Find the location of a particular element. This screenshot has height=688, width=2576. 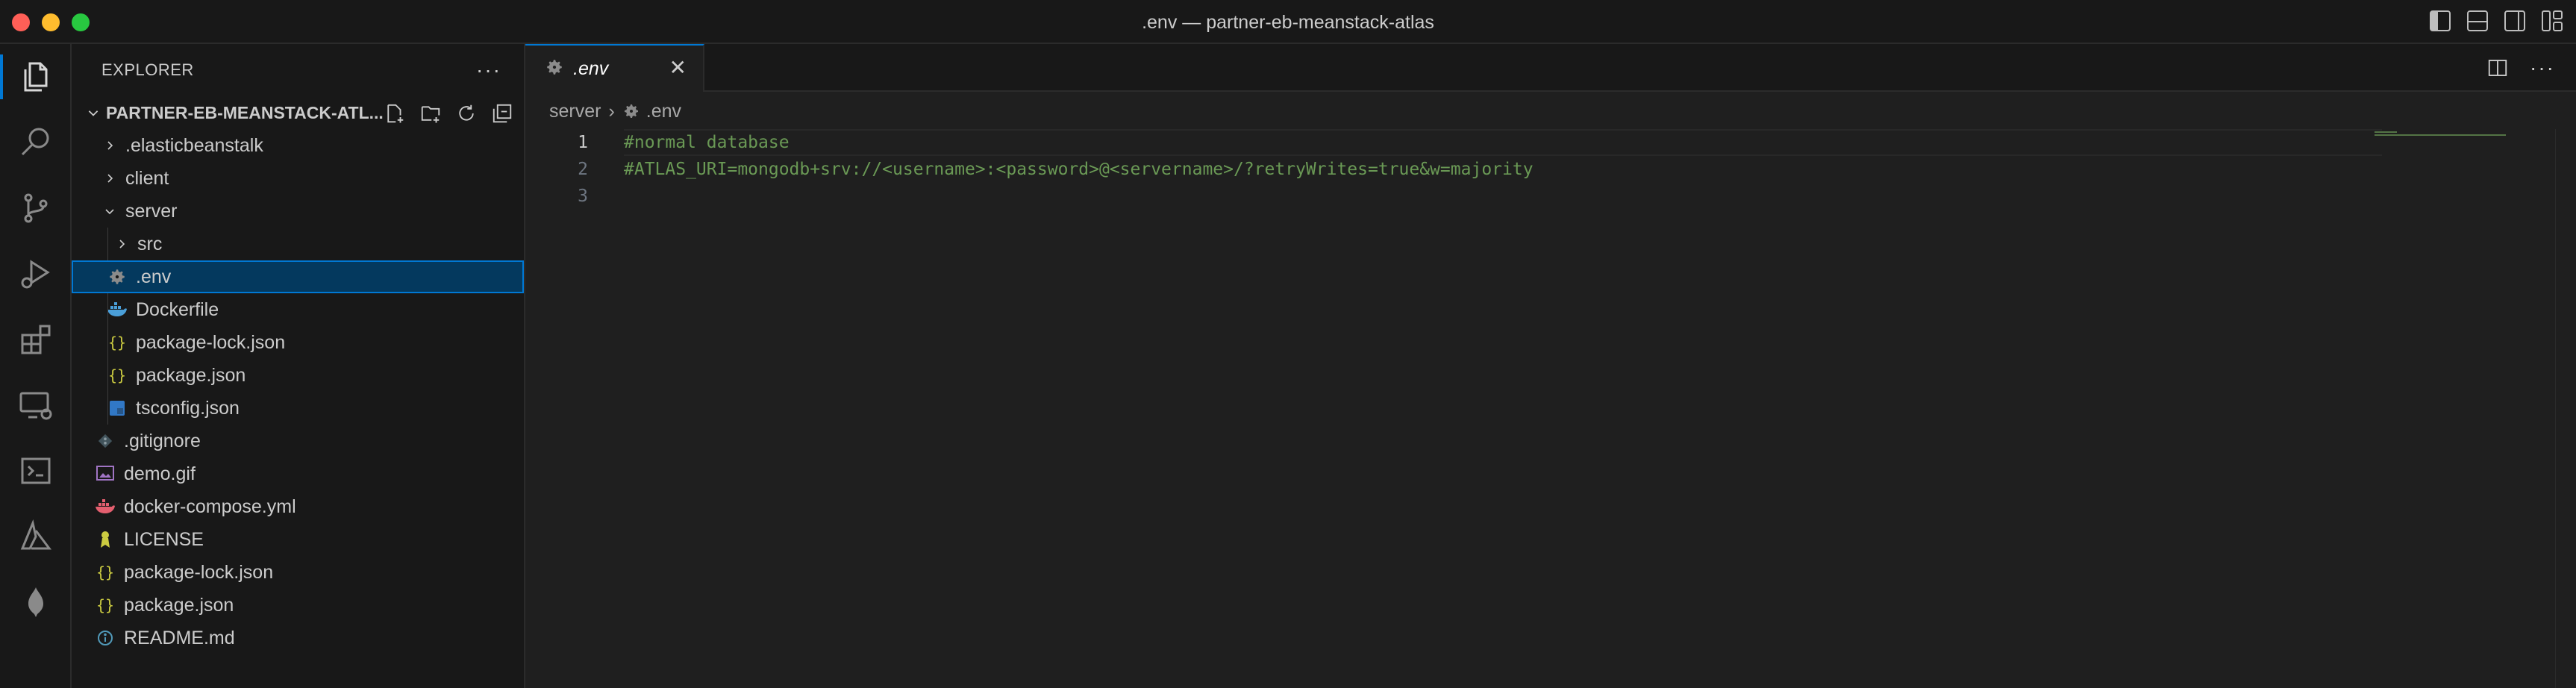

new-file-icon is located at coordinates (395, 113).